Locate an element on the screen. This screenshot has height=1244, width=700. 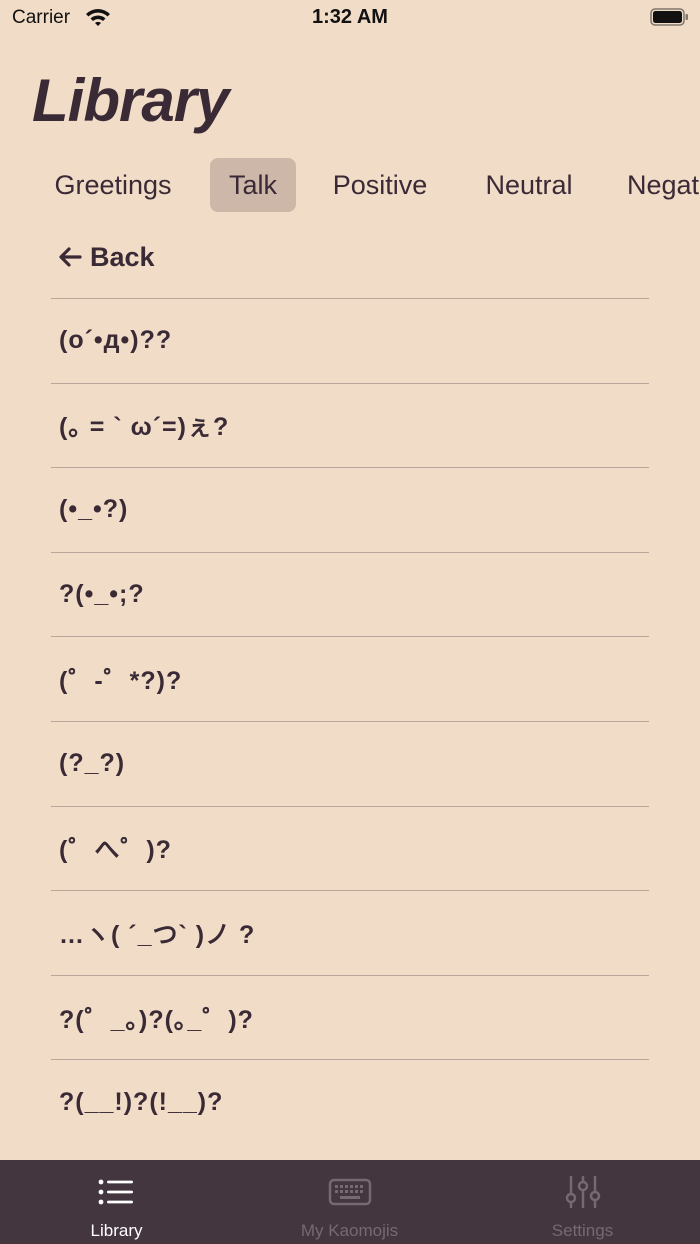
kaomoji-row: ?(゜_｡)?(｡_゜)? is located at coordinates (350, 1017).